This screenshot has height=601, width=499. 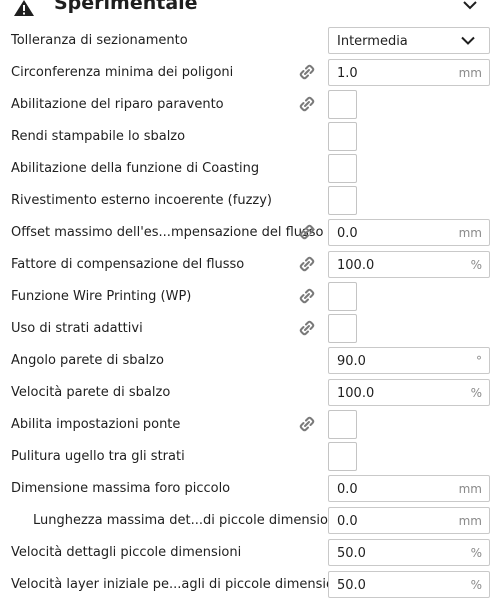 What do you see at coordinates (249, 11) in the screenshot?
I see `section-header-experimental: Sperimentale` at bounding box center [249, 11].